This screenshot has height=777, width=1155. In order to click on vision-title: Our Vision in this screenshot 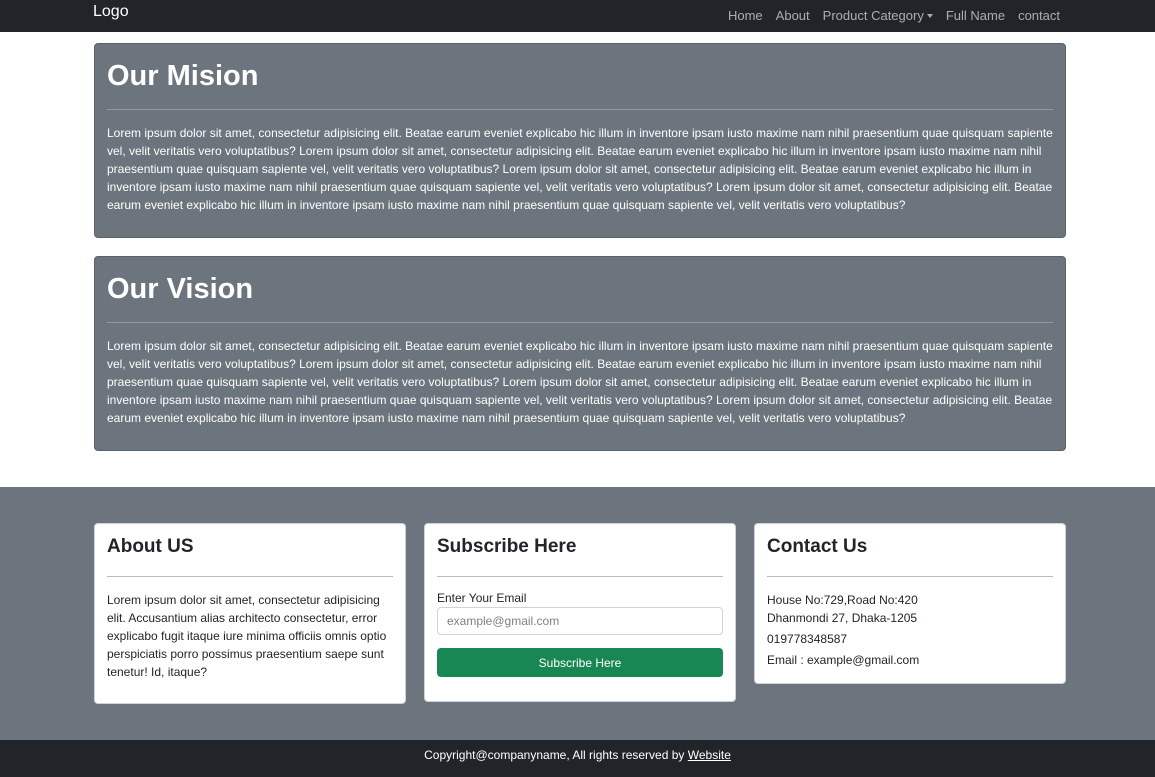, I will do `click(180, 289)`.